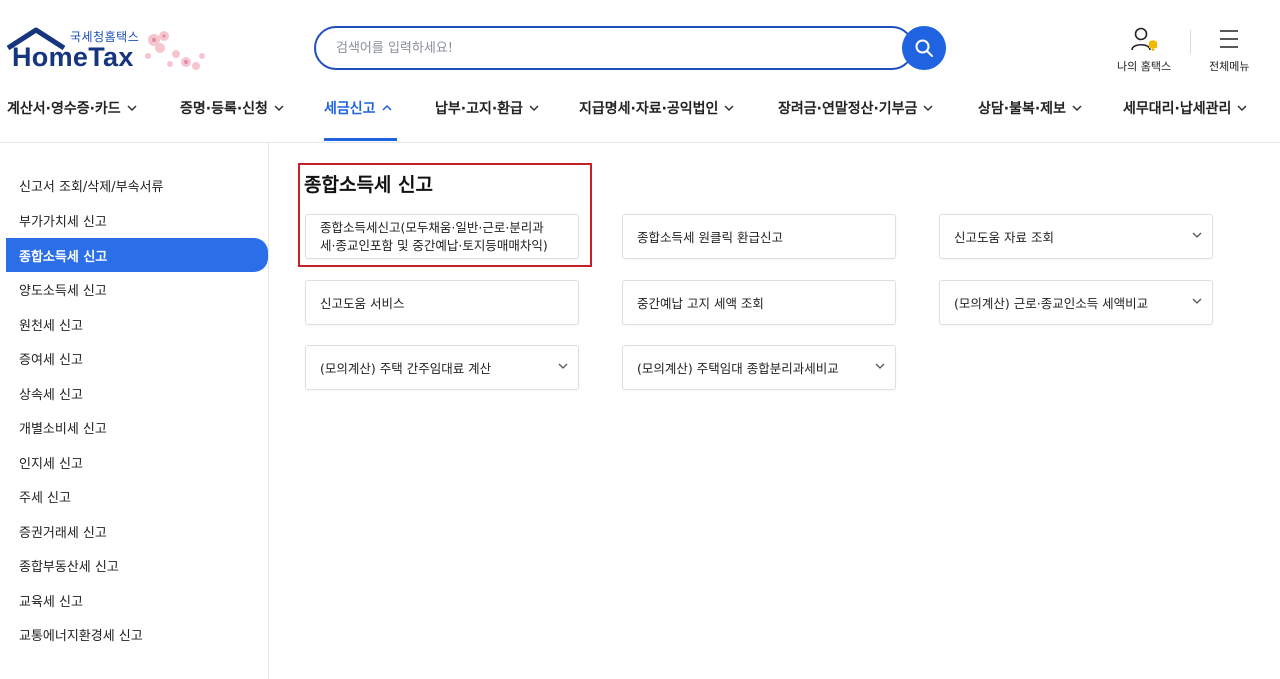 Image resolution: width=1280 pixels, height=679 pixels. What do you see at coordinates (1076, 236) in the screenshot?
I see `filing-help-data-card: 신고도움 자료 조회` at bounding box center [1076, 236].